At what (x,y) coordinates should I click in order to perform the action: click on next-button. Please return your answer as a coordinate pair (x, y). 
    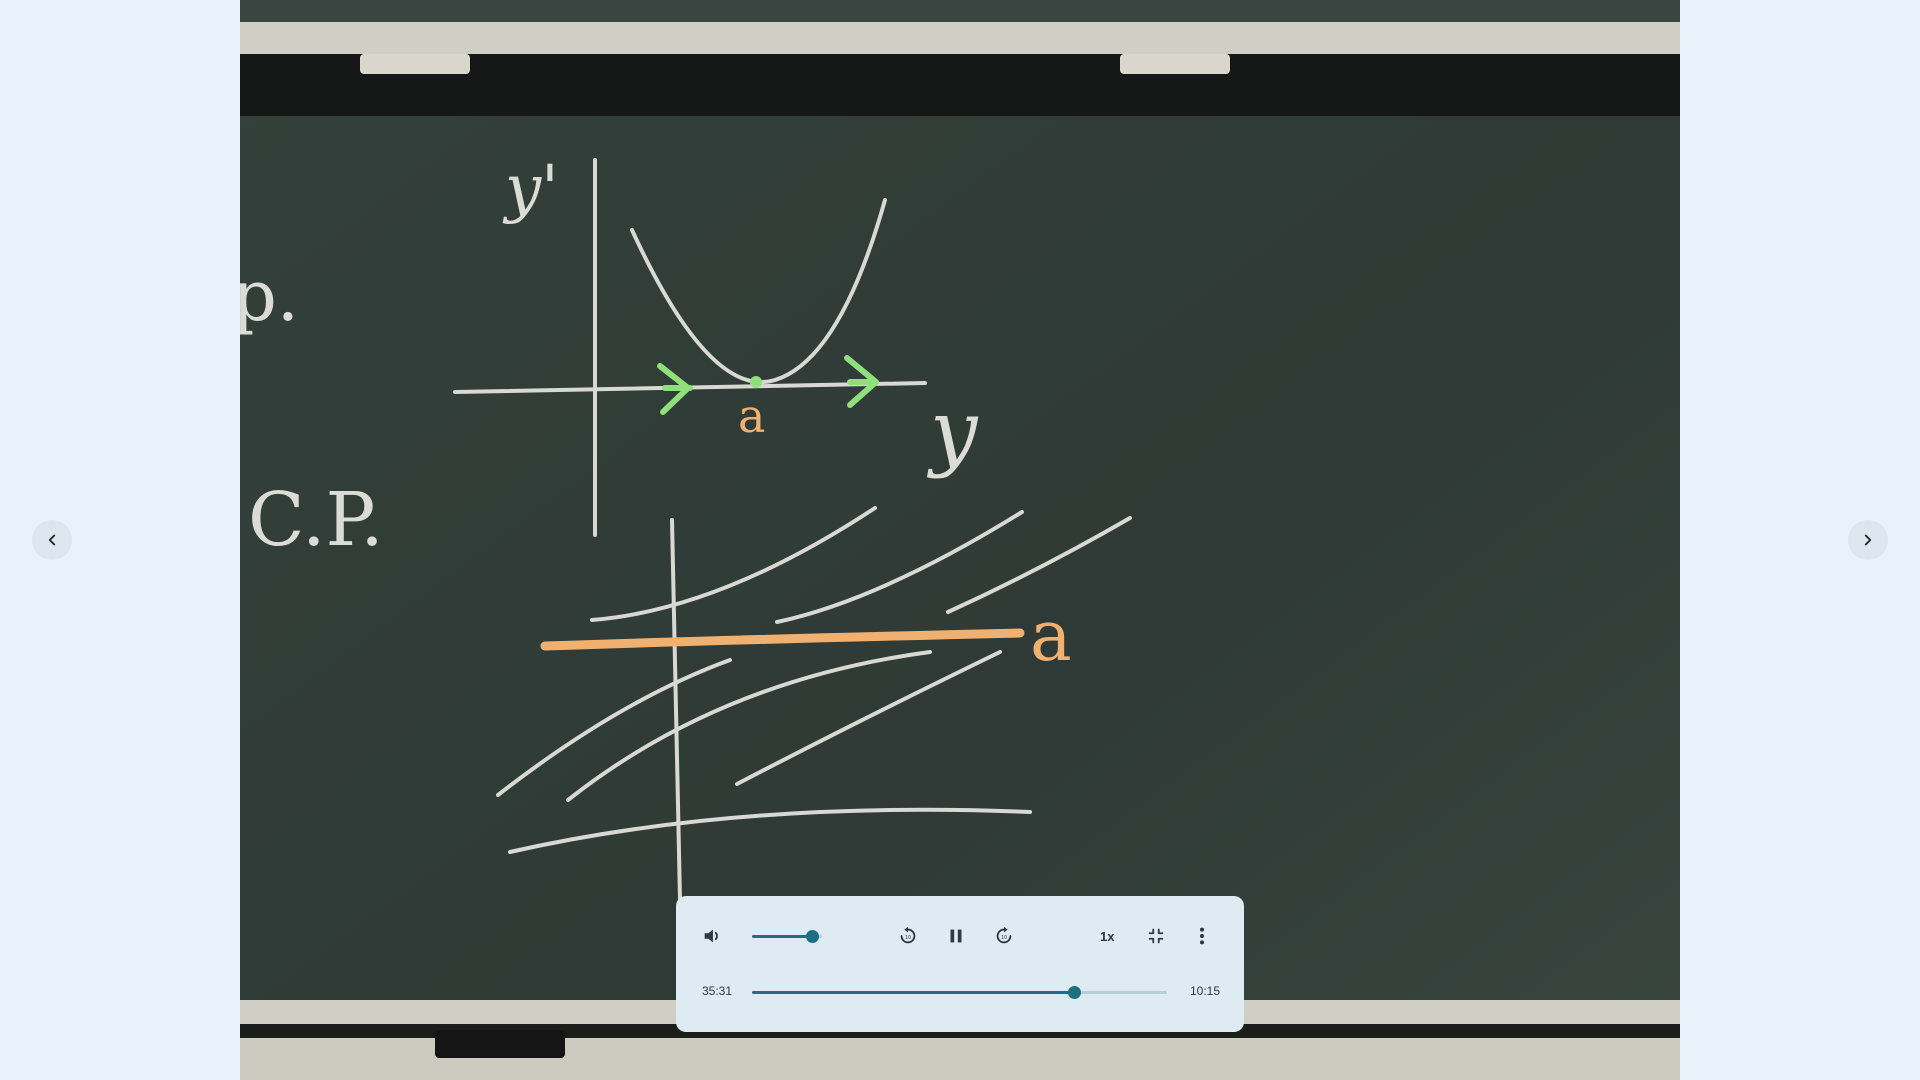
    Looking at the image, I should click on (1868, 540).